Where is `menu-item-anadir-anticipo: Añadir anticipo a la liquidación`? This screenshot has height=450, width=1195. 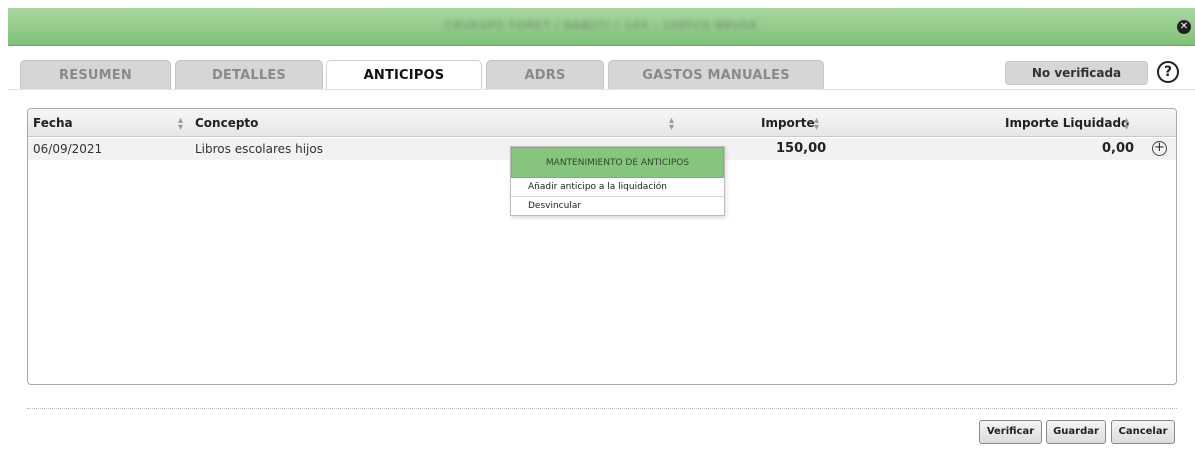 menu-item-anadir-anticipo: Añadir anticipo a la liquidación is located at coordinates (617, 187).